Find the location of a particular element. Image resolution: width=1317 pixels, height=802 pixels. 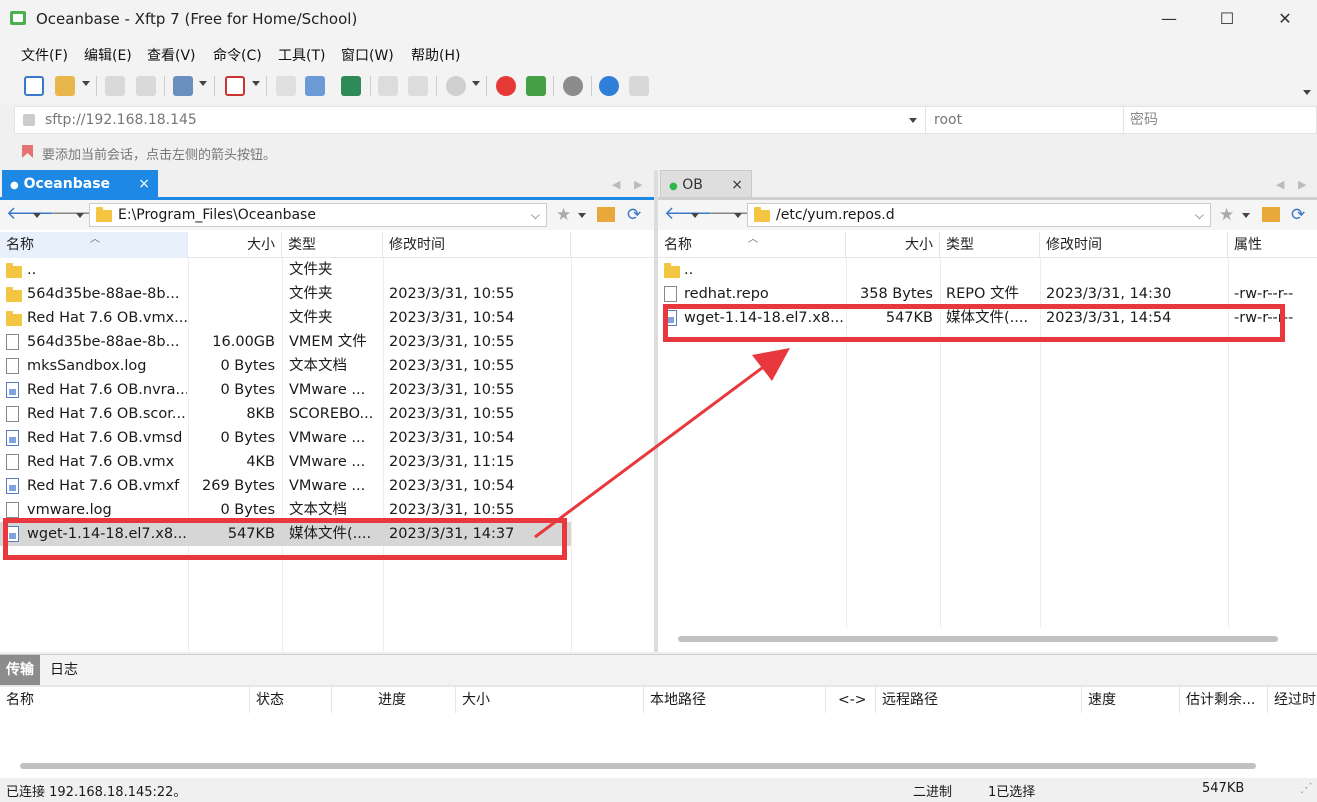

col-remote-path: 远程路径 is located at coordinates (979, 700).